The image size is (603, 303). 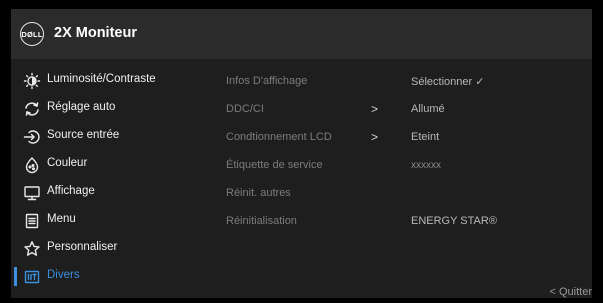 What do you see at coordinates (32, 193) in the screenshot?
I see `display-icon` at bounding box center [32, 193].